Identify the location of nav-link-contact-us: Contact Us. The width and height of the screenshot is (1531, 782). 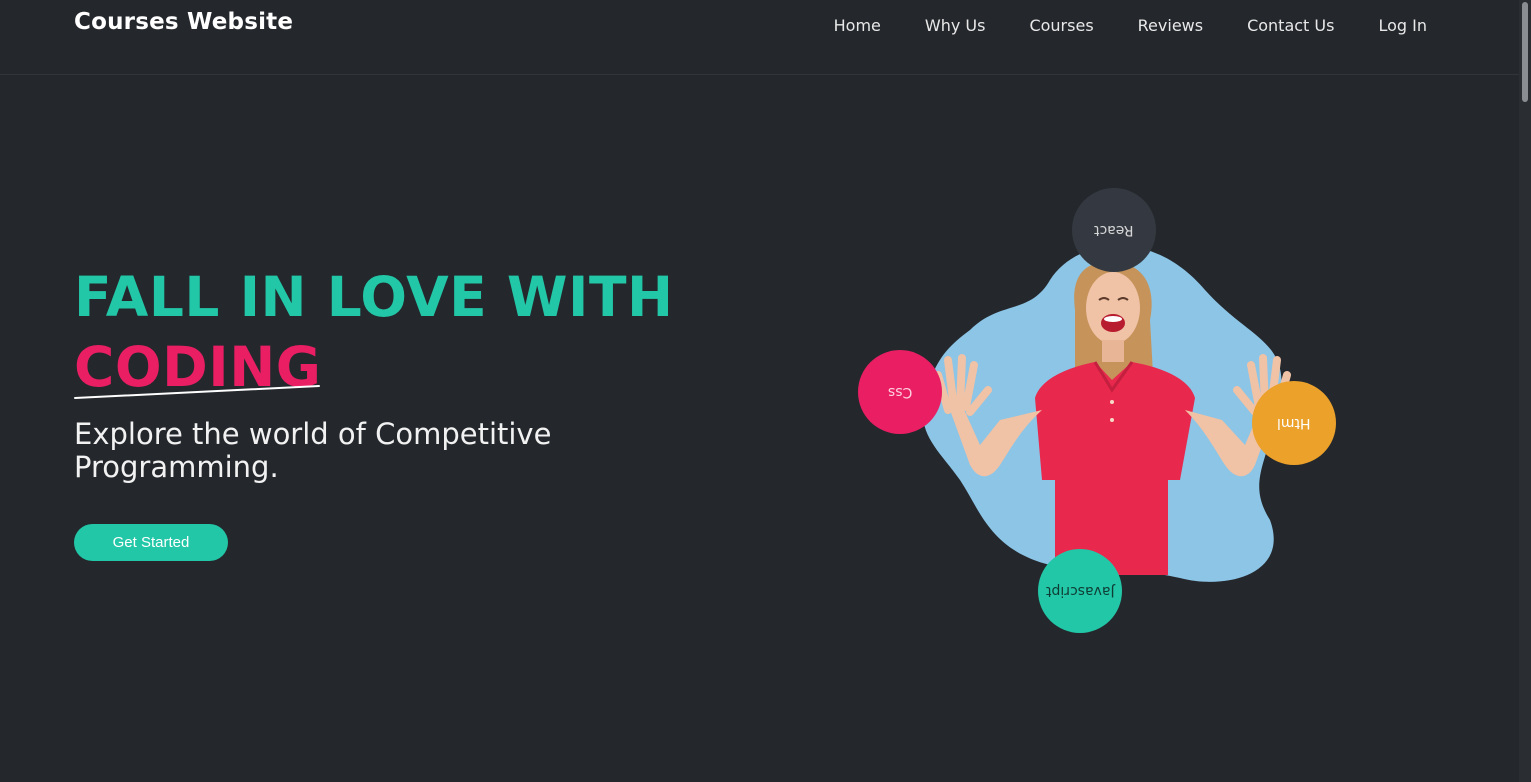
(1290, 26).